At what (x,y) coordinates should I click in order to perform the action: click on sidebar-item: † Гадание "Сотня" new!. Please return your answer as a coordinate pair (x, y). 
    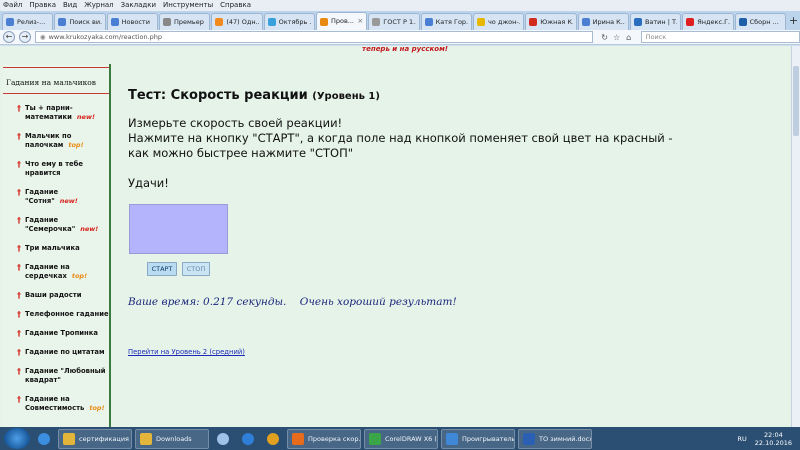
    Looking at the image, I should click on (56, 197).